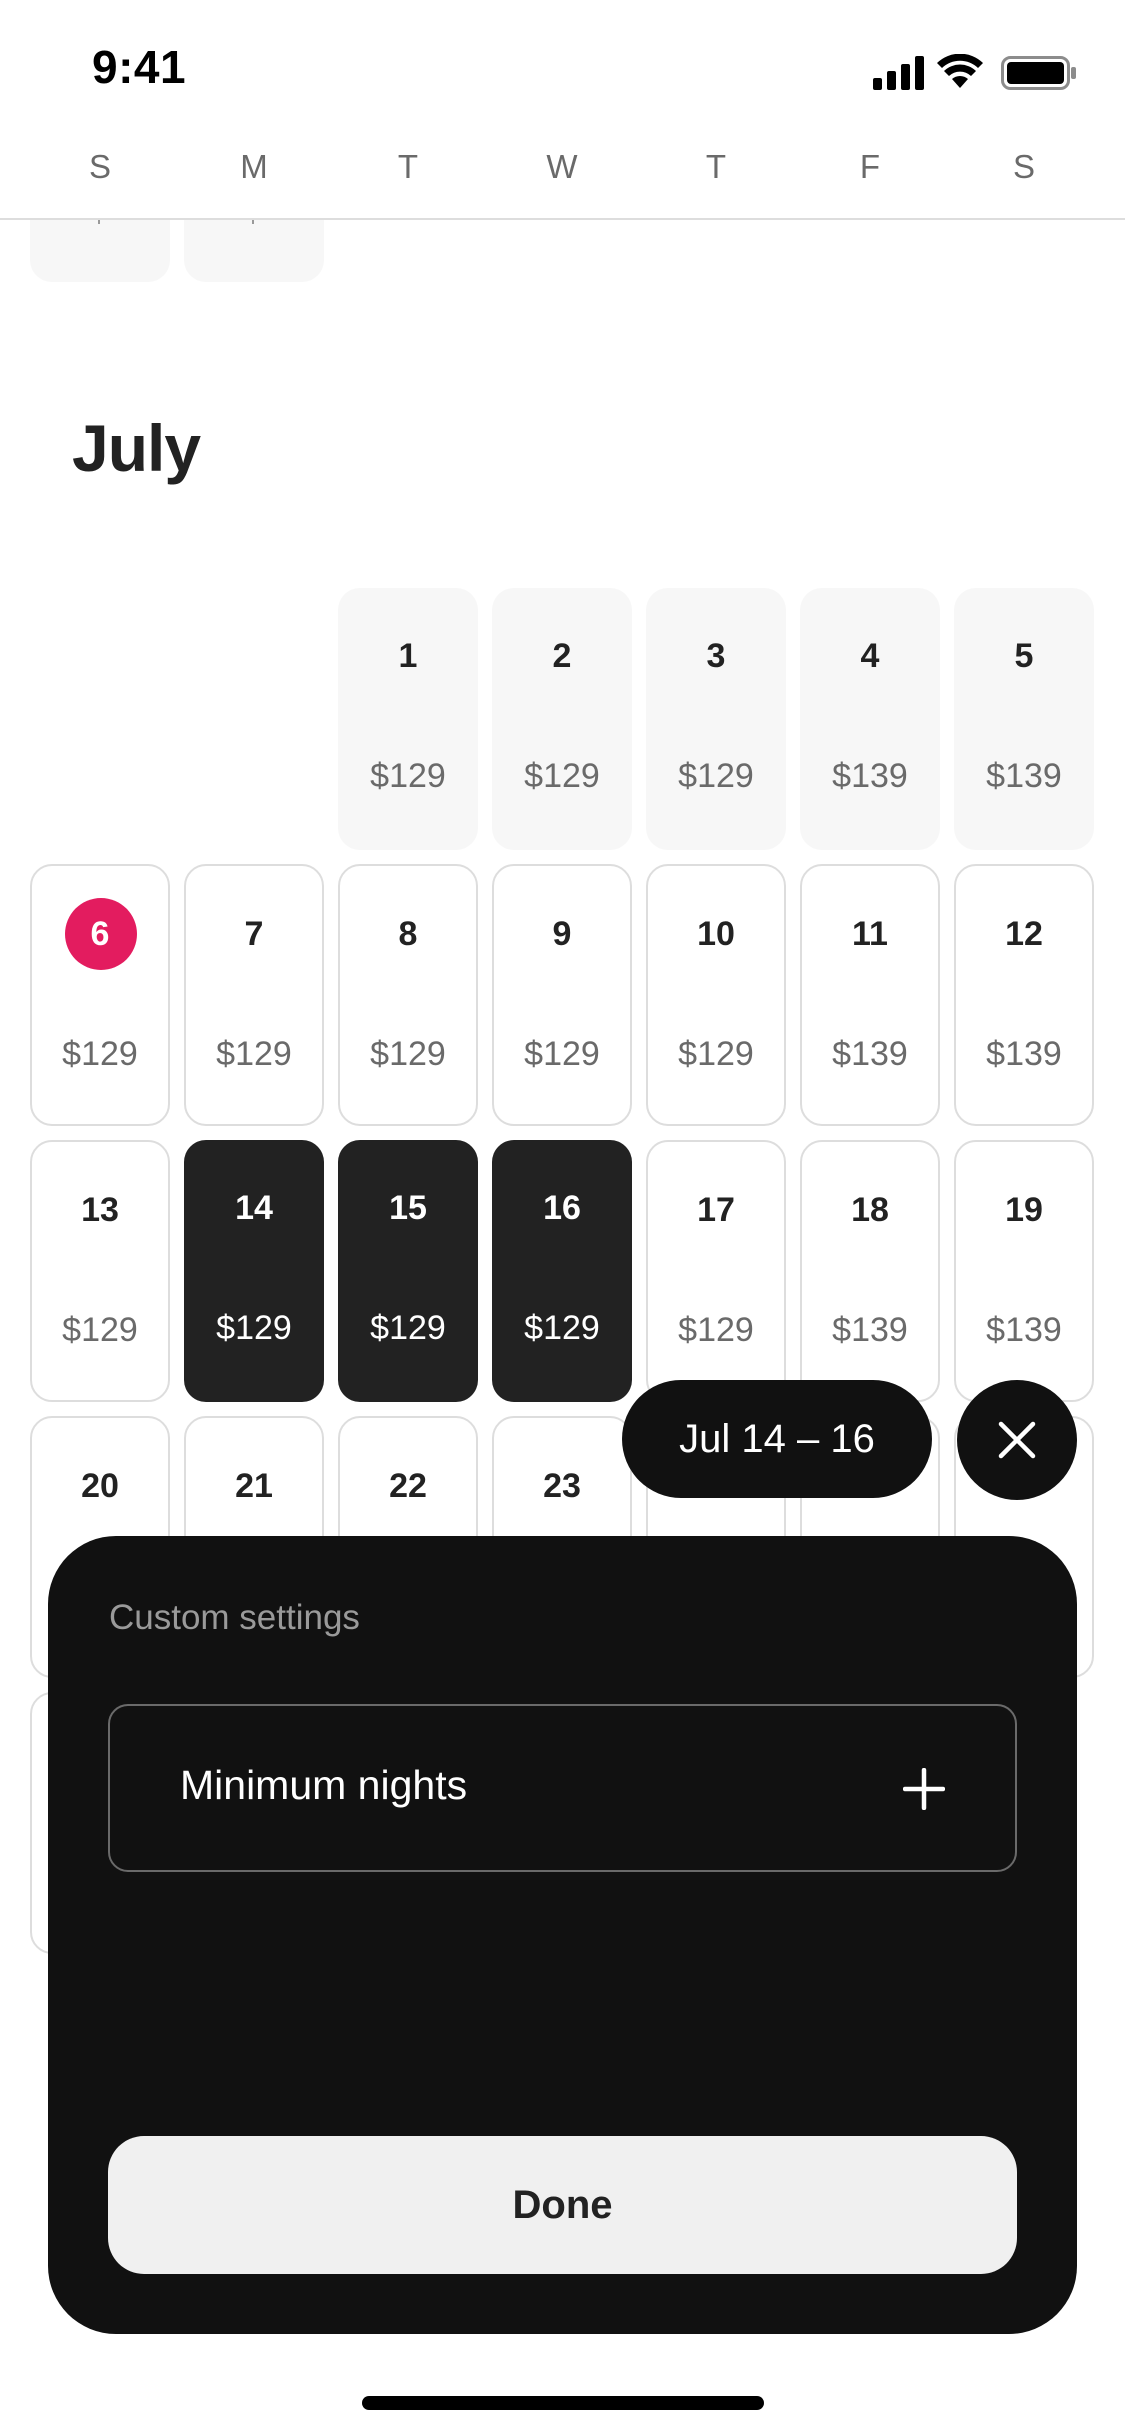  What do you see at coordinates (562, 656) in the screenshot?
I see `day-number: 2` at bounding box center [562, 656].